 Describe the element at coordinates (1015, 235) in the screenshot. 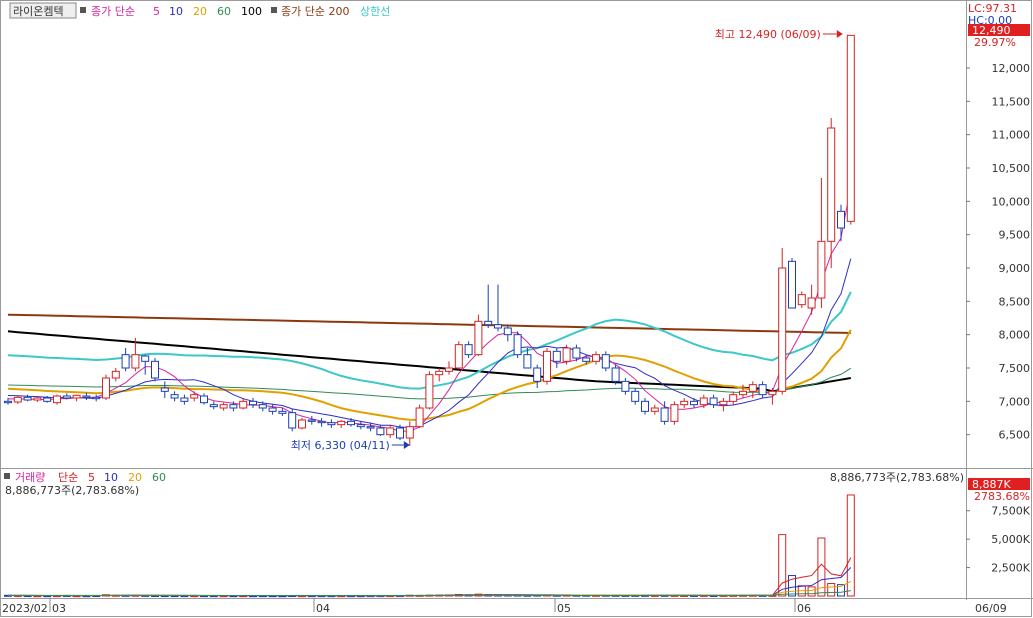

I see `price-tick-label: 9,500` at that location.